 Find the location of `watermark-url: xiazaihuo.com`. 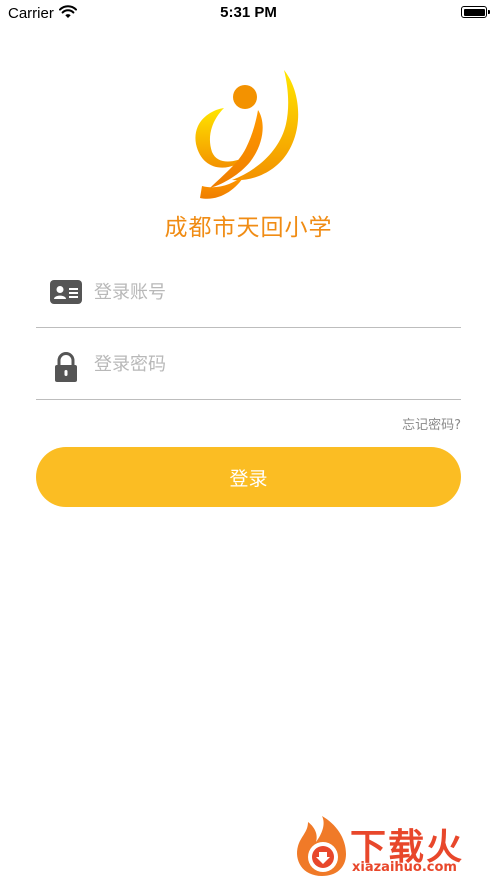

watermark-url: xiazaihuo.com is located at coordinates (404, 867).